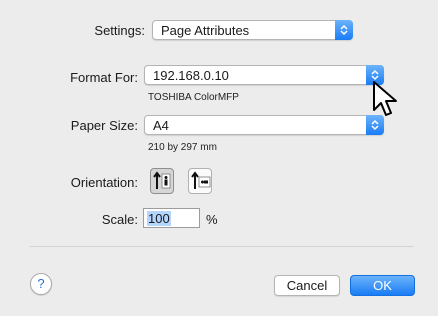 This screenshot has width=438, height=316. What do you see at coordinates (119, 219) in the screenshot?
I see `scale-label: Scale:` at bounding box center [119, 219].